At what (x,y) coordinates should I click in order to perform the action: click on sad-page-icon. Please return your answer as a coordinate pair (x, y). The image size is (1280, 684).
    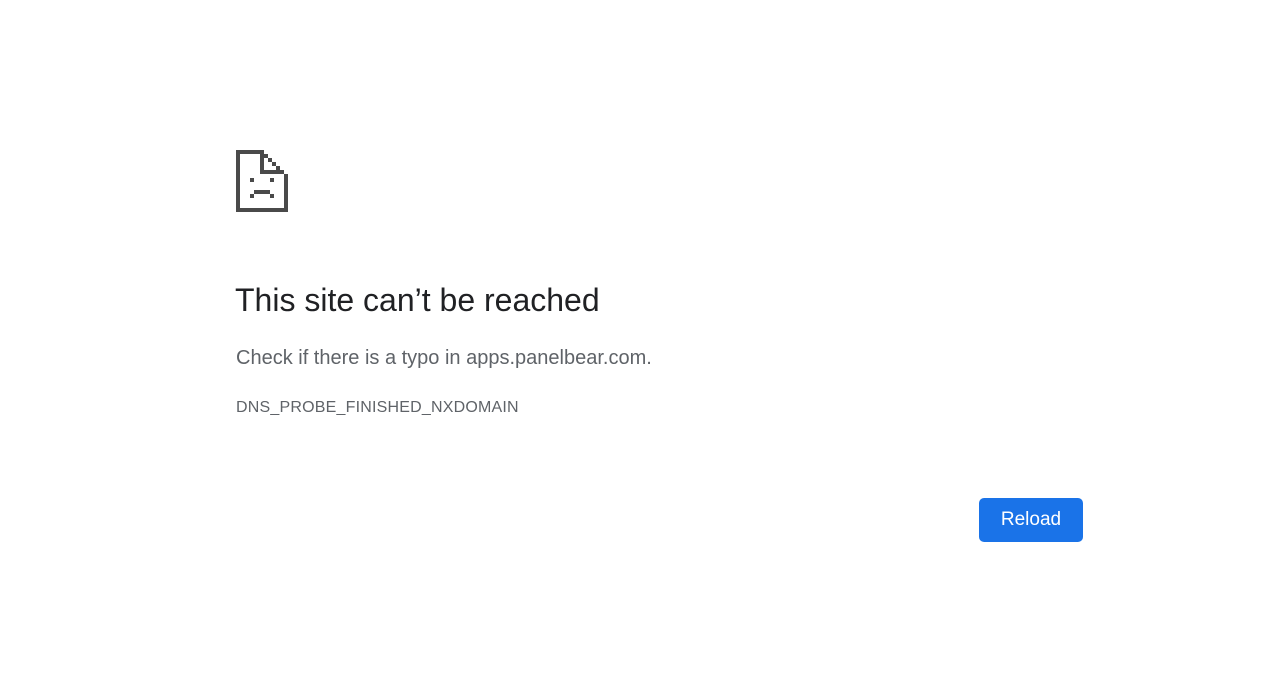
    Looking at the image, I should click on (262, 181).